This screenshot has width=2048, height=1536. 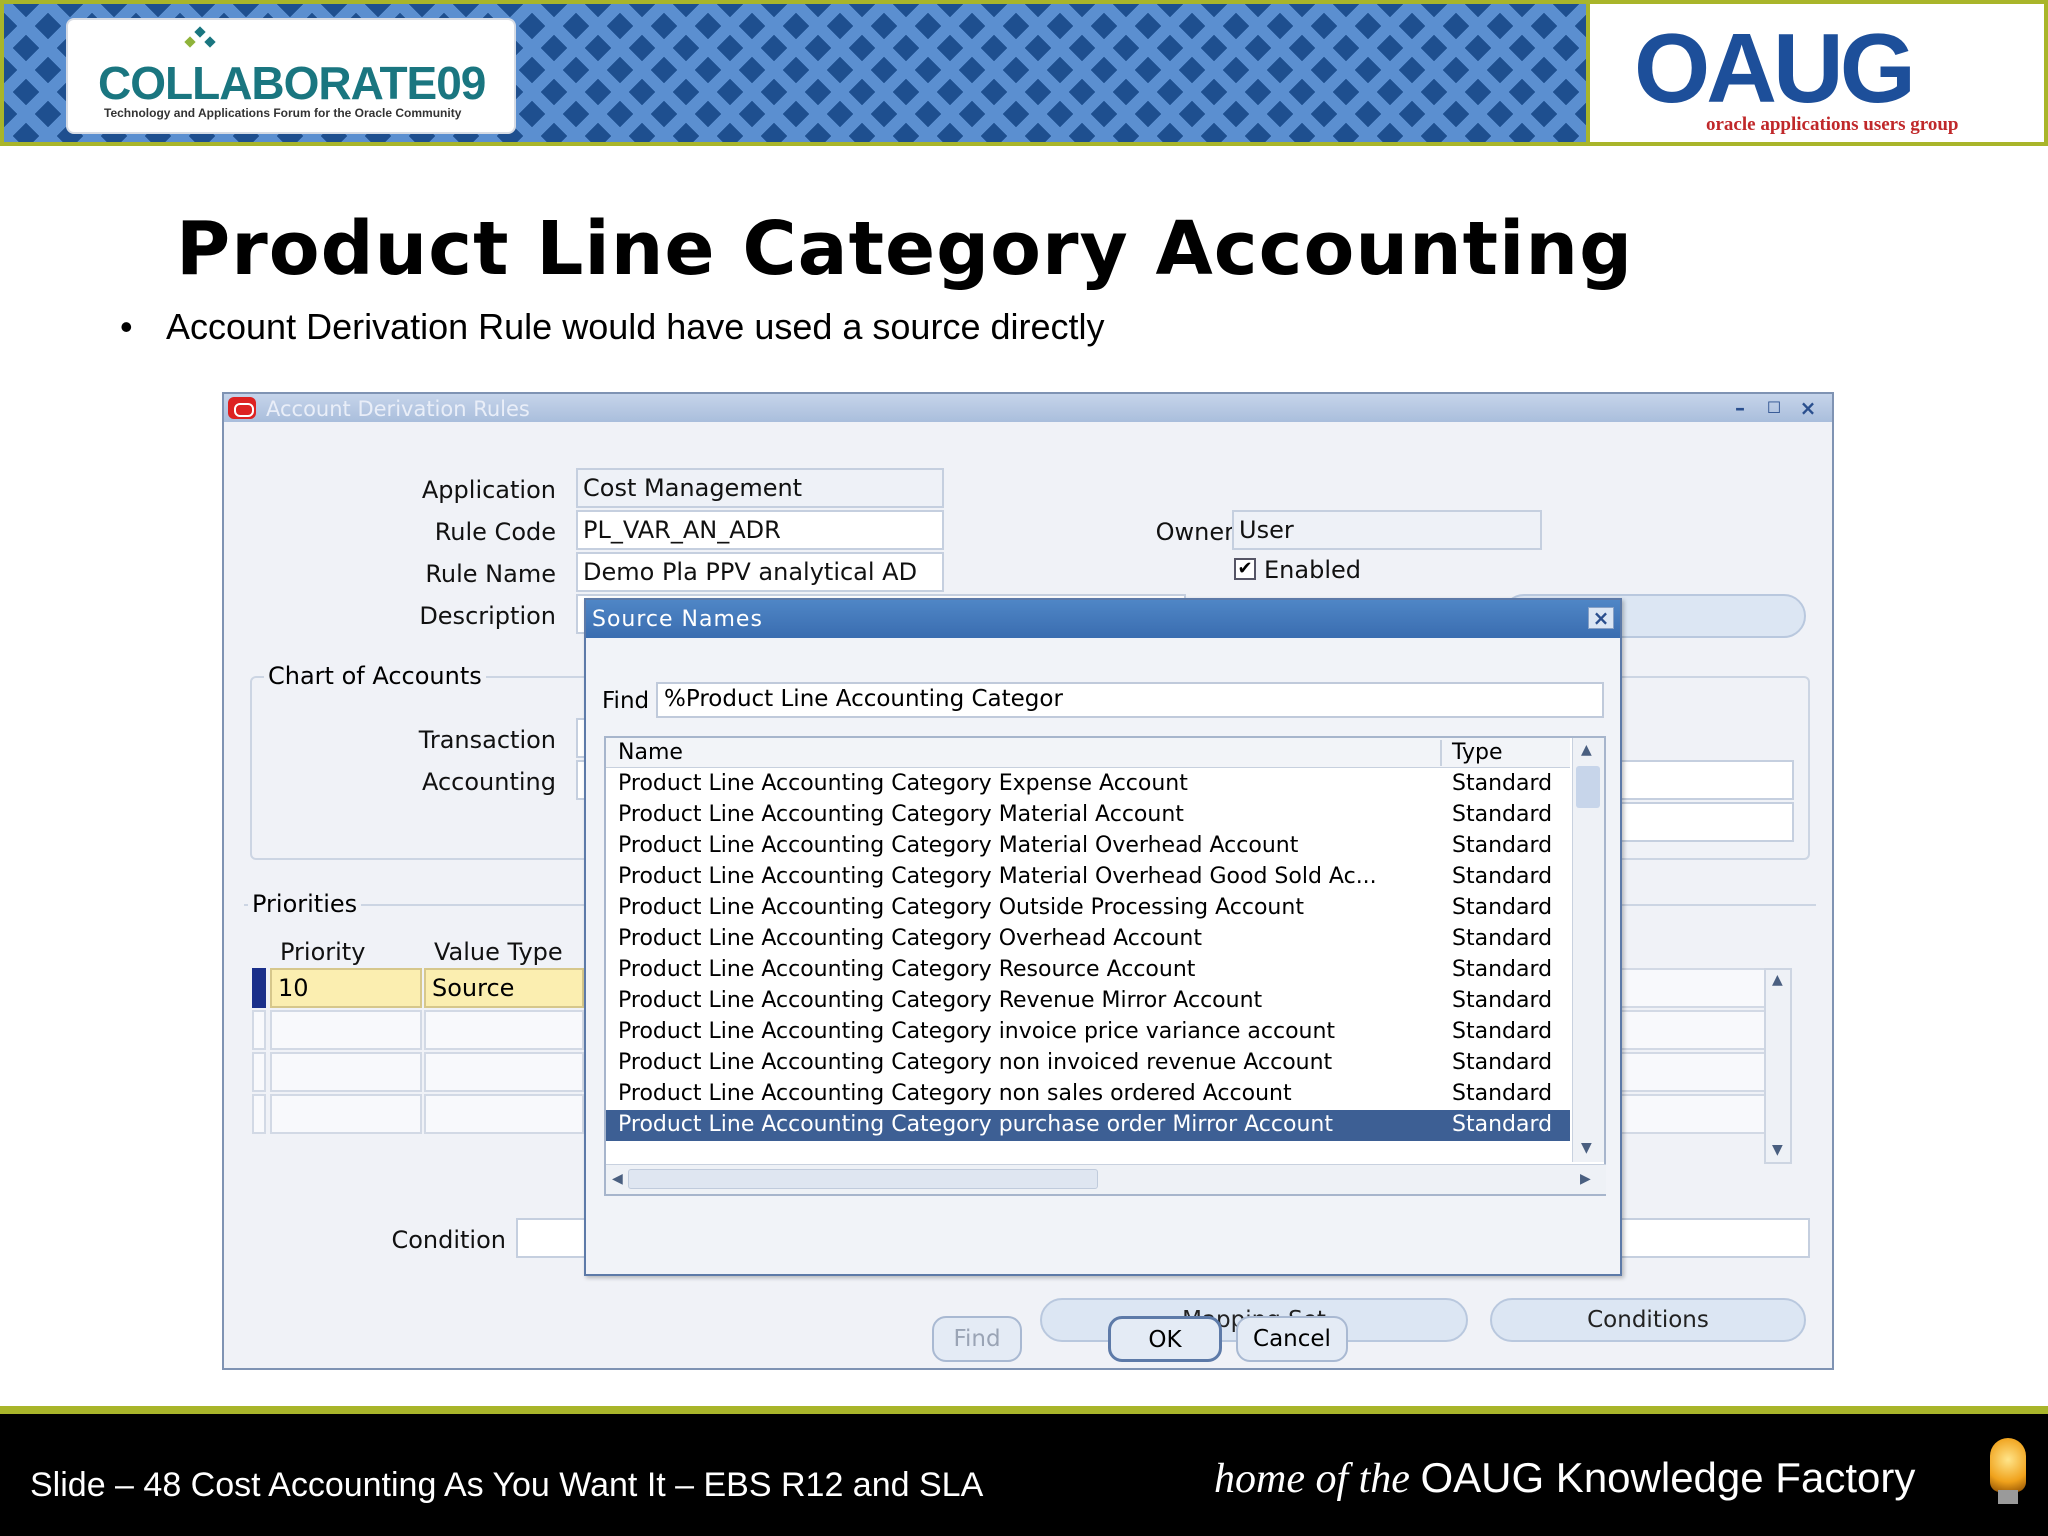 What do you see at coordinates (504, 988) in the screenshot?
I see `value-type-cell: Source` at bounding box center [504, 988].